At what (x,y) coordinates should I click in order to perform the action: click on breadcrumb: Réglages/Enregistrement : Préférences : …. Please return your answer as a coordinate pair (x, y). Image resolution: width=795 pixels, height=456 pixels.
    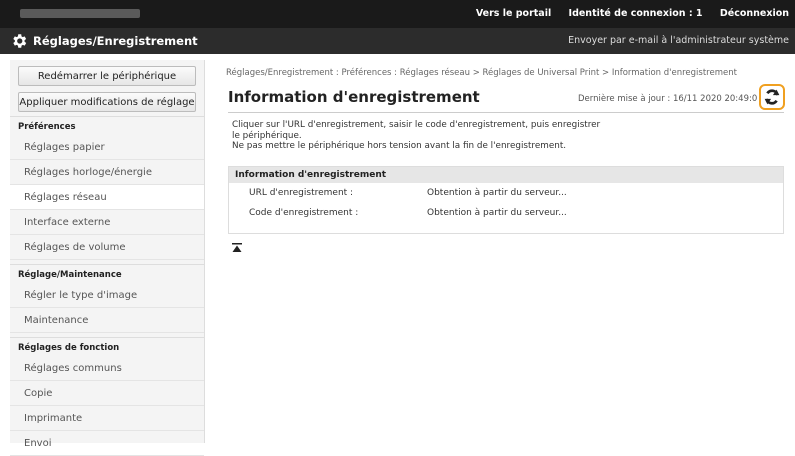
    Looking at the image, I should click on (481, 73).